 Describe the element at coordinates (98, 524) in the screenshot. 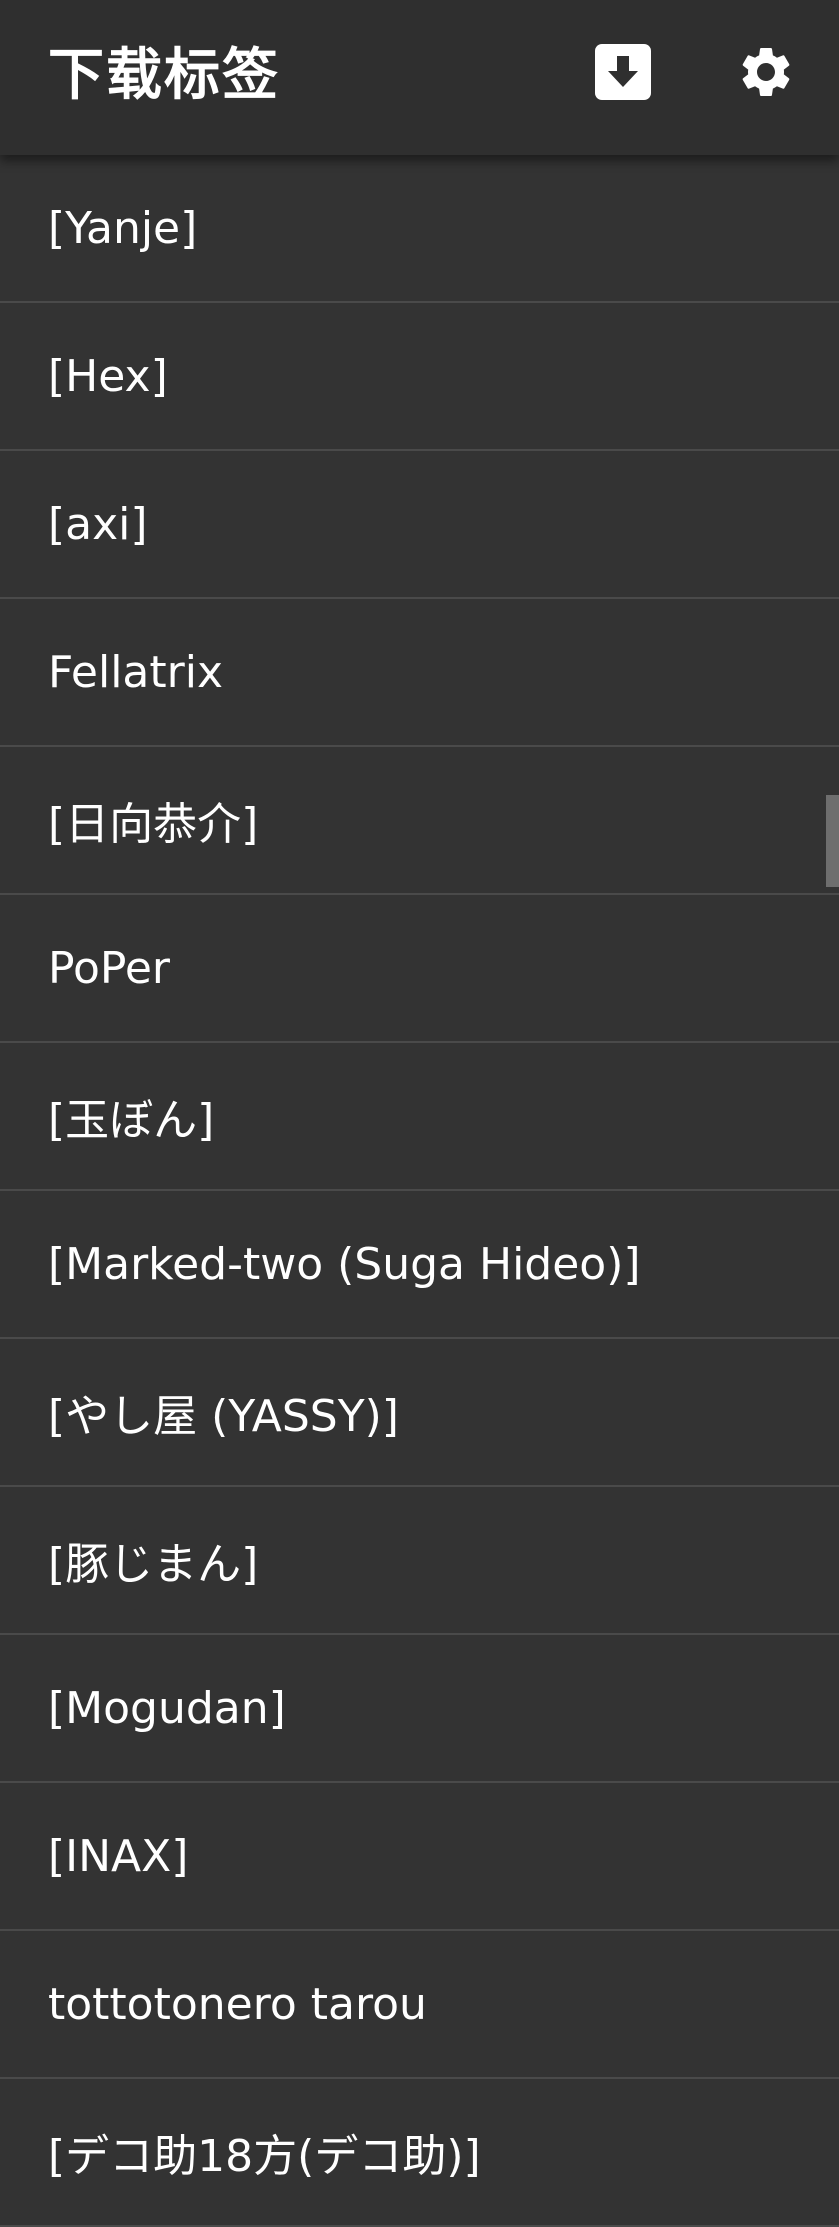

I see `list-item-label: [axi]` at that location.